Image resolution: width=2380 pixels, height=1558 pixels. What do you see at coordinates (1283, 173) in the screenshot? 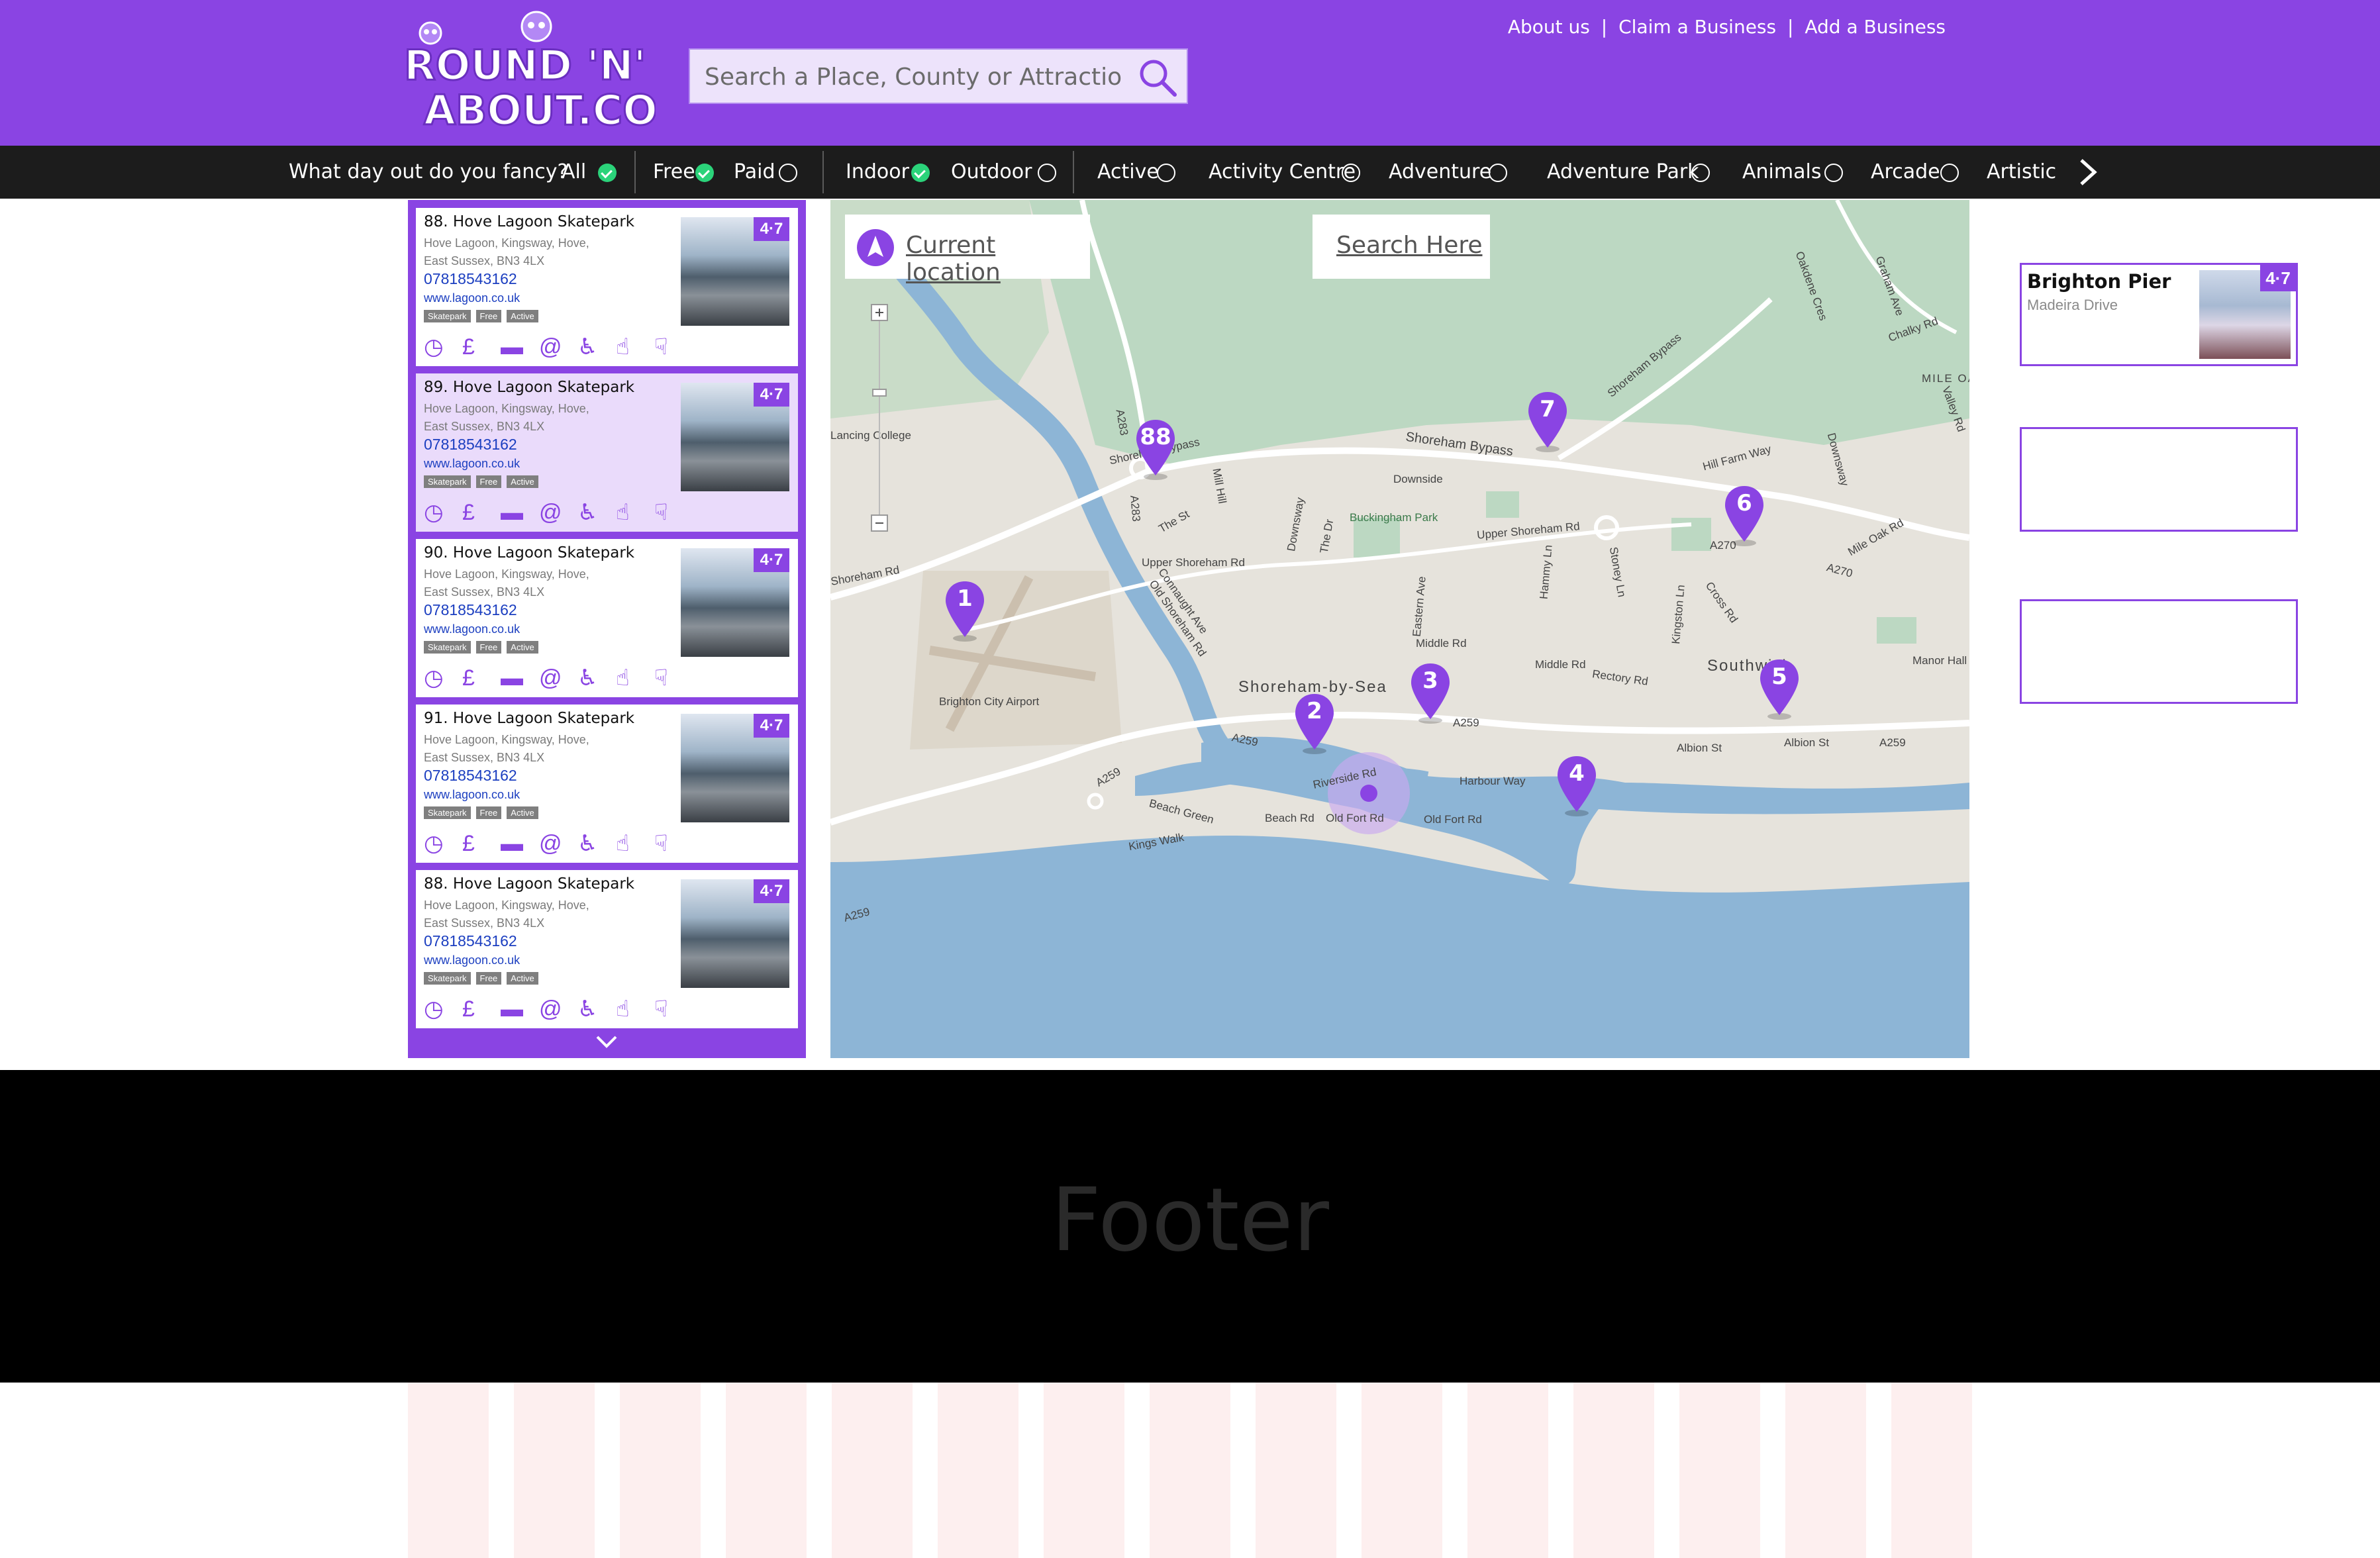
I see `filter-activity-centre-label: Activity Centre` at bounding box center [1283, 173].